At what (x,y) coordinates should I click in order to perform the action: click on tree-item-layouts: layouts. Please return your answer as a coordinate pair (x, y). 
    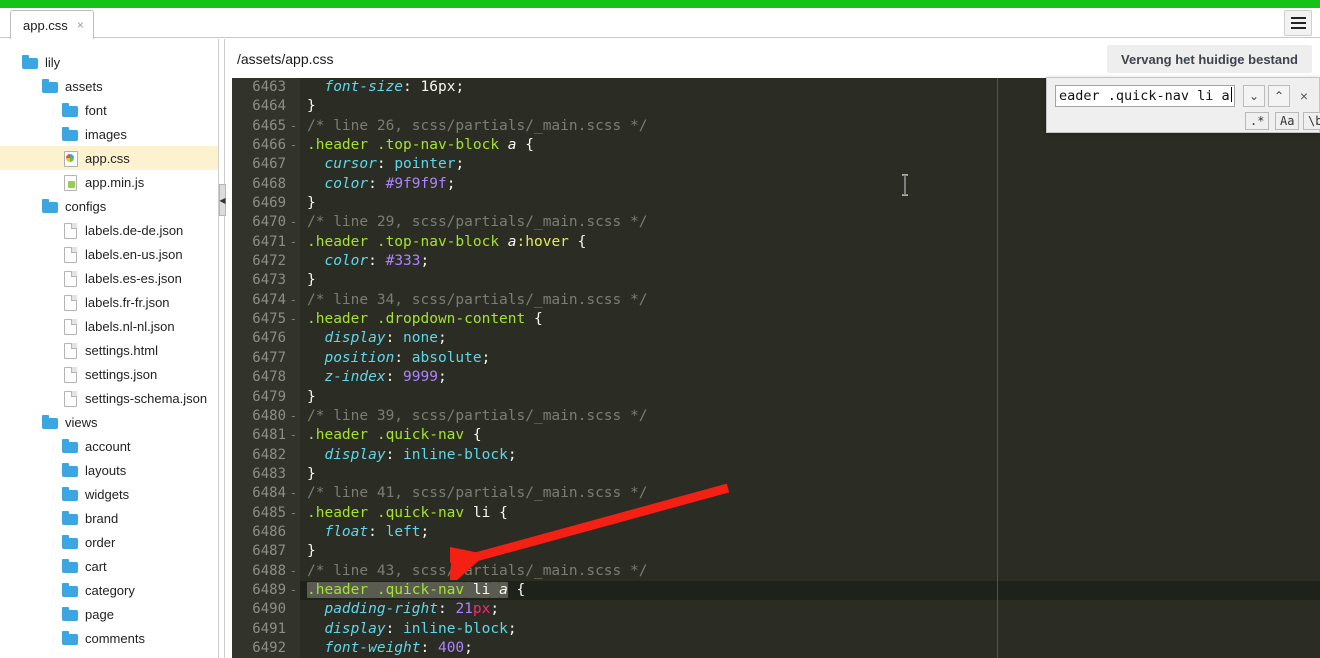
    Looking at the image, I should click on (109, 470).